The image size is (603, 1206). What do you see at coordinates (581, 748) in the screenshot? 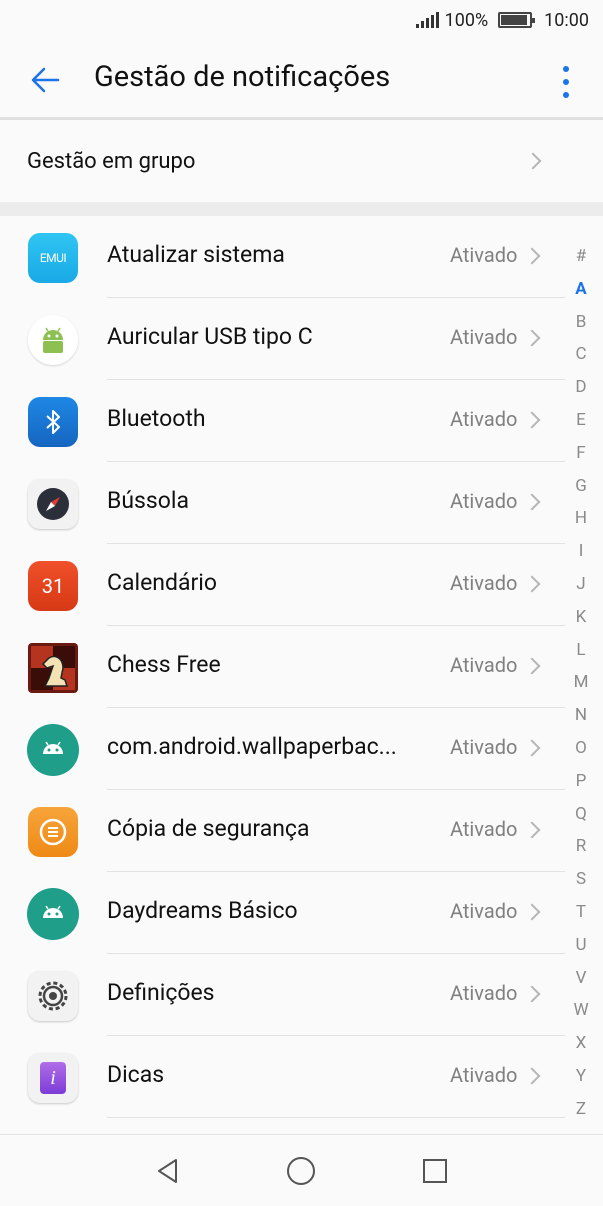
I see `alphabet-letter: O` at bounding box center [581, 748].